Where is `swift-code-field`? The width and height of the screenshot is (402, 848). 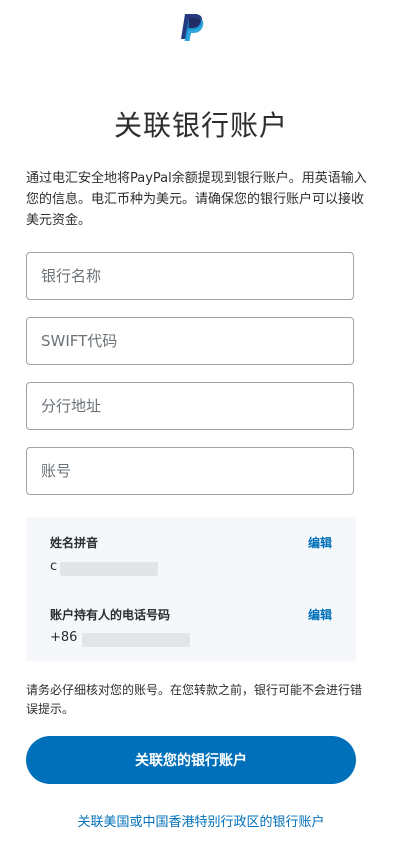
swift-code-field is located at coordinates (190, 341).